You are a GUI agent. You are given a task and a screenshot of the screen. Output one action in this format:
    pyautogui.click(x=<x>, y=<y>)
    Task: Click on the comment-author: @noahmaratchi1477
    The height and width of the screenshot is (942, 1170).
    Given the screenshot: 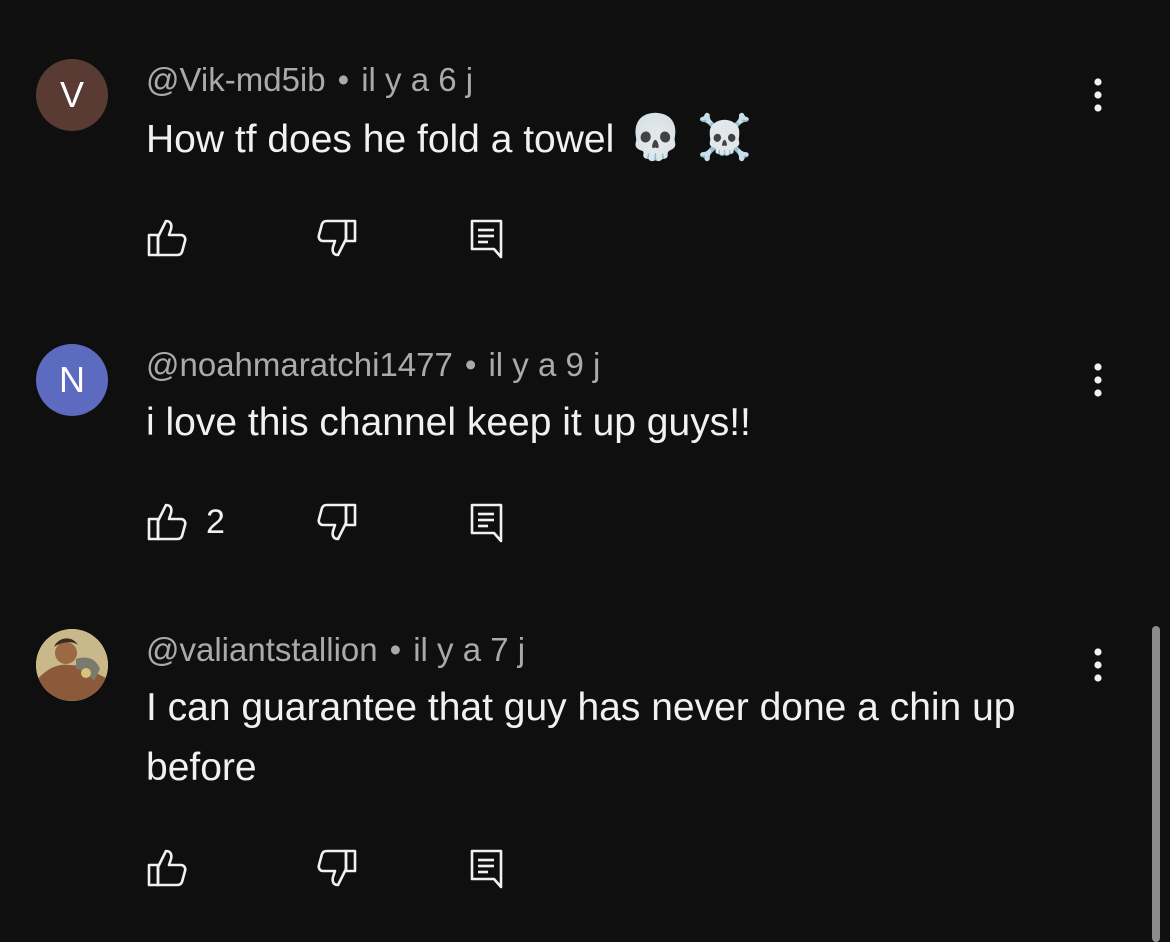 What is the action you would take?
    pyautogui.click(x=299, y=364)
    